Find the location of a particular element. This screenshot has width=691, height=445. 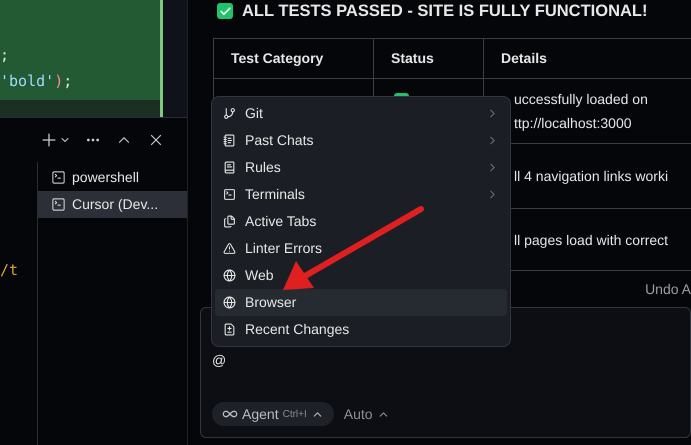

agent-mode-button: Agent Ctrl+I is located at coordinates (273, 414).